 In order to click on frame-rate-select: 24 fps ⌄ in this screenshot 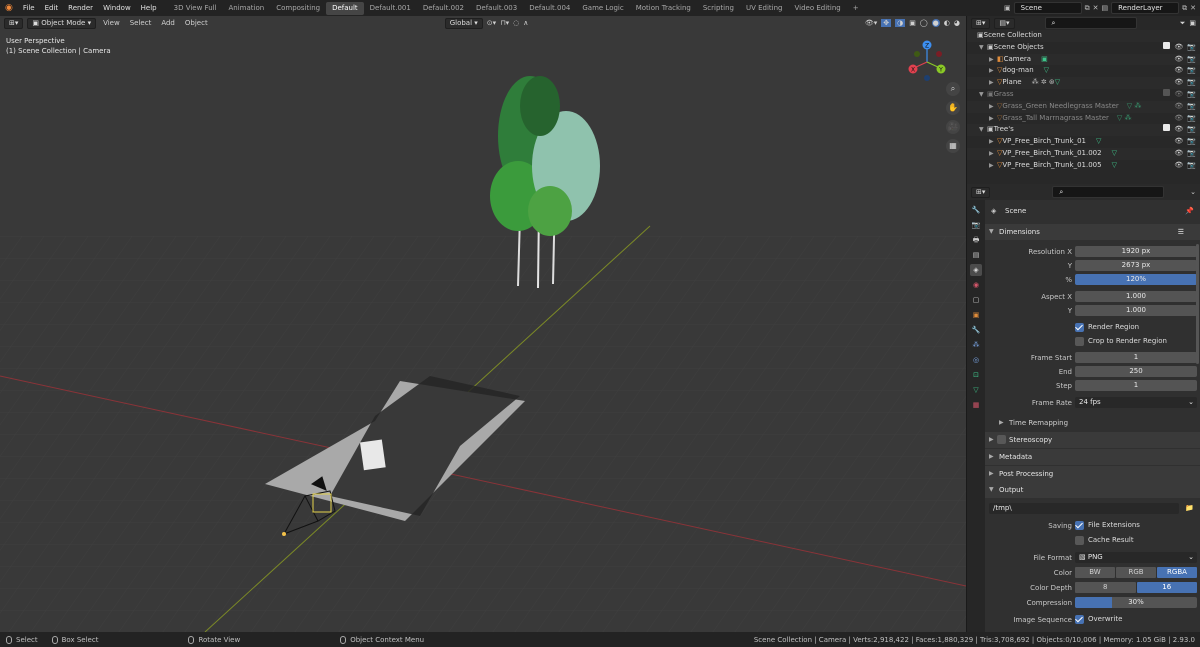, I will do `click(1136, 402)`.